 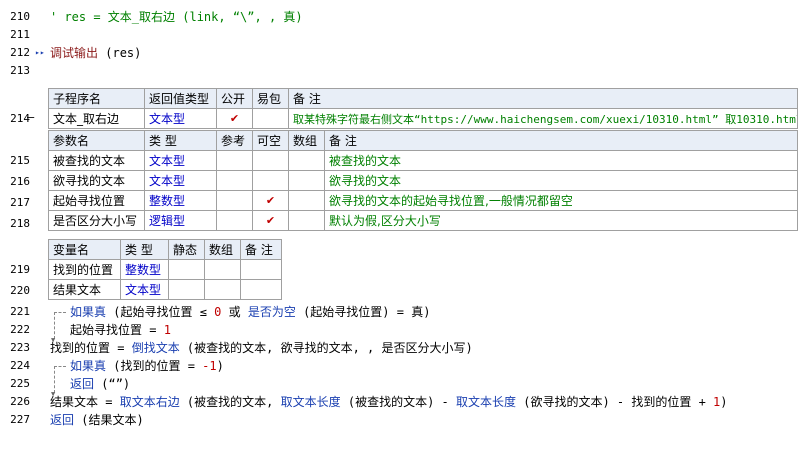 I want to click on var-type-cell: 整数型, so click(x=144, y=269).